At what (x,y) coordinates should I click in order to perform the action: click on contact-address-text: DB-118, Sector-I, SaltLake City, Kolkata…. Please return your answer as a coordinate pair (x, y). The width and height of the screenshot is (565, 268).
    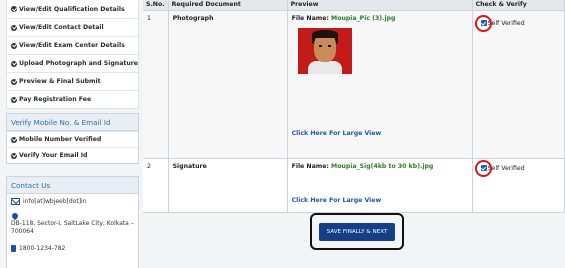
    Looking at the image, I should click on (72, 227).